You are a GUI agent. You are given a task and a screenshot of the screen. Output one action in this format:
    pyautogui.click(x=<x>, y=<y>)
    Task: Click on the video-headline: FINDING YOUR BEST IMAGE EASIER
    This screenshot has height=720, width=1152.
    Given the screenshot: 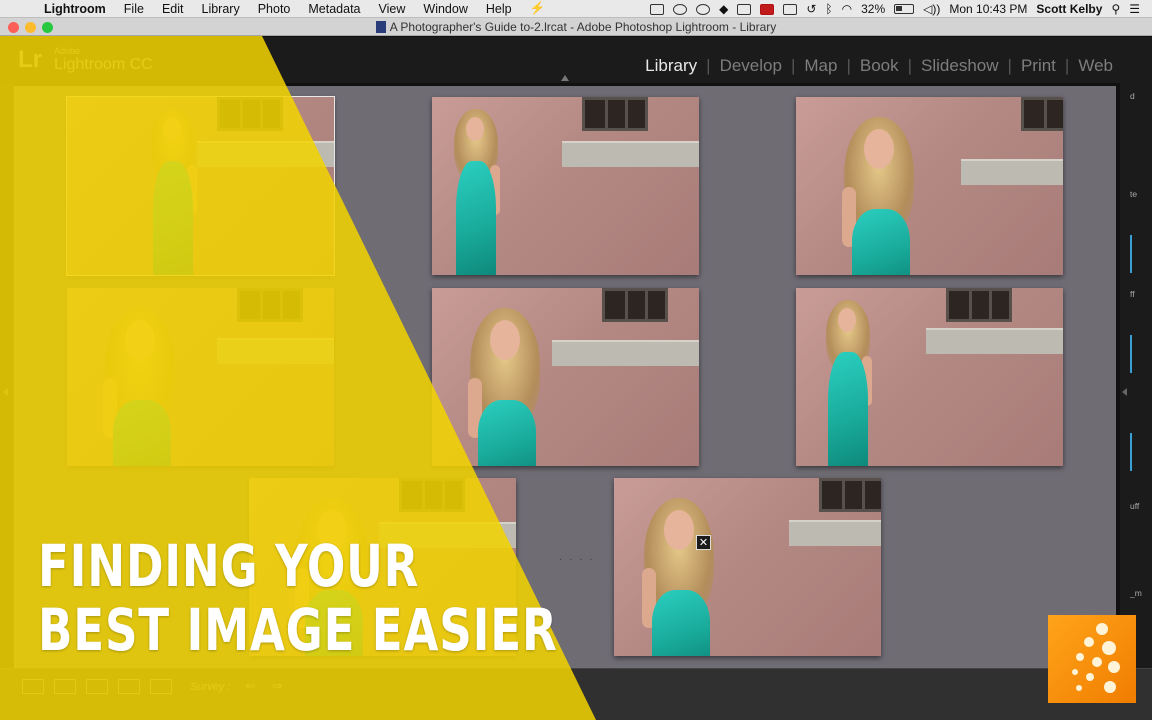 What is the action you would take?
    pyautogui.click(x=298, y=598)
    